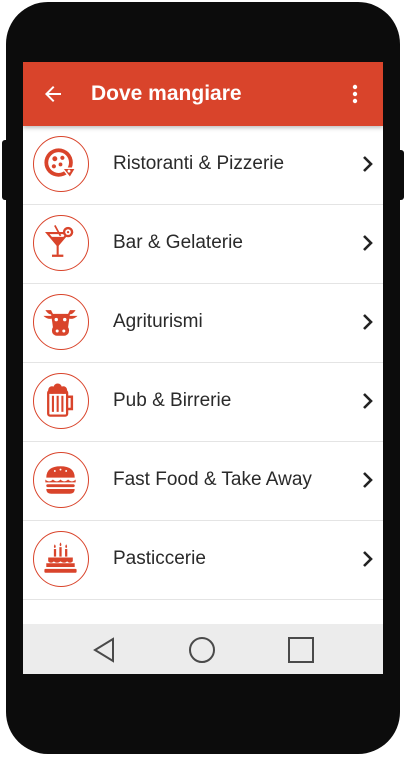  I want to click on list-item-label: Fast Food & Take Away, so click(212, 479).